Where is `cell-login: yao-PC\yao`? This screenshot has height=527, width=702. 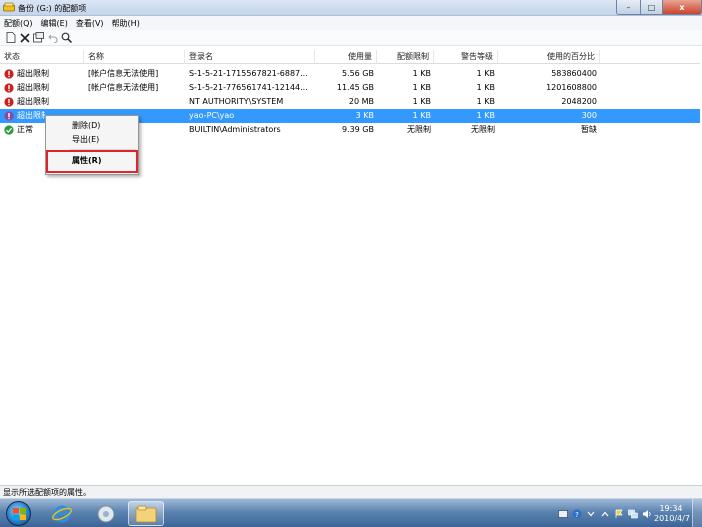 cell-login: yao-PC\yao is located at coordinates (212, 115).